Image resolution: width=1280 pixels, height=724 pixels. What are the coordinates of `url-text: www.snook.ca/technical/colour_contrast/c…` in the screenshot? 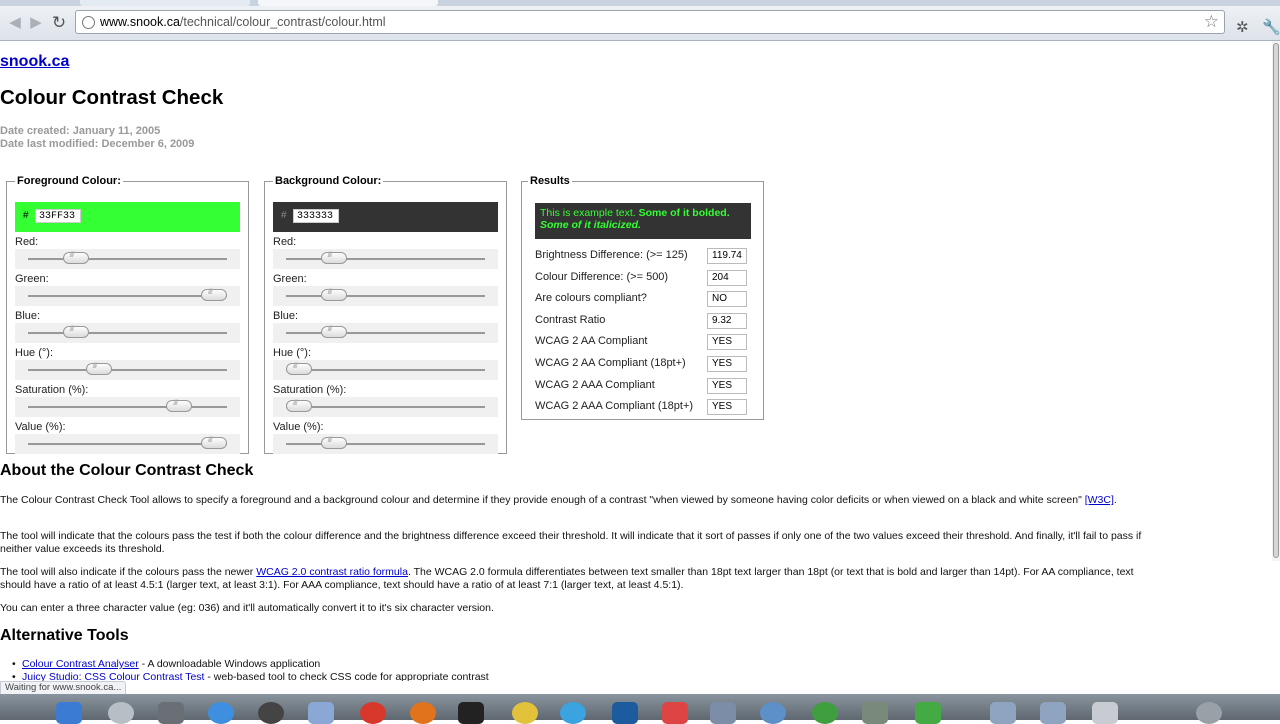 It's located at (243, 22).